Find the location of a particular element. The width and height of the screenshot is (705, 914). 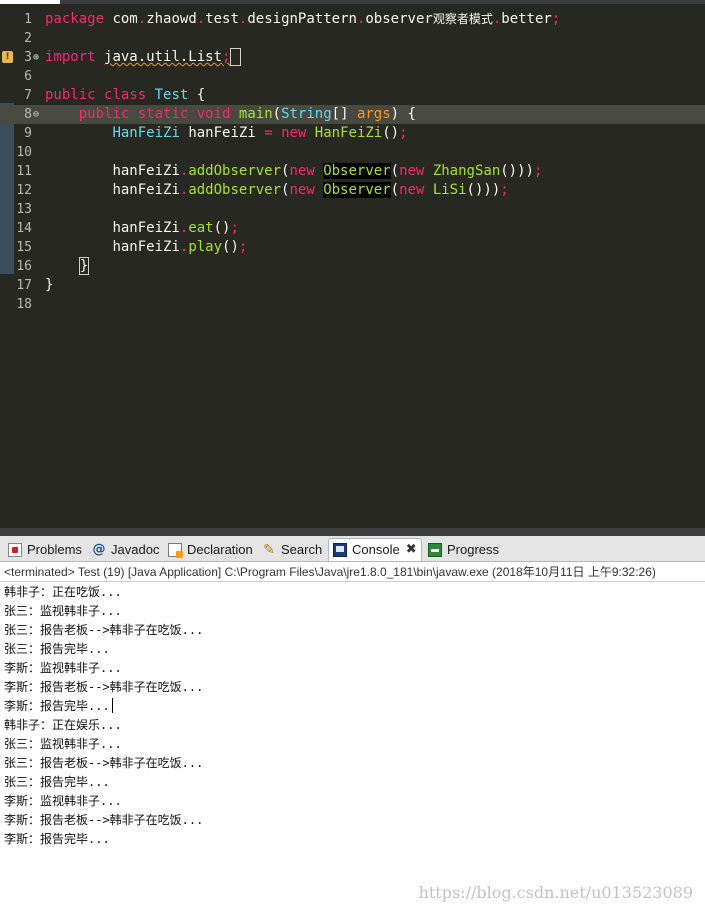

constructor-name: HanFeiZi is located at coordinates (348, 133).